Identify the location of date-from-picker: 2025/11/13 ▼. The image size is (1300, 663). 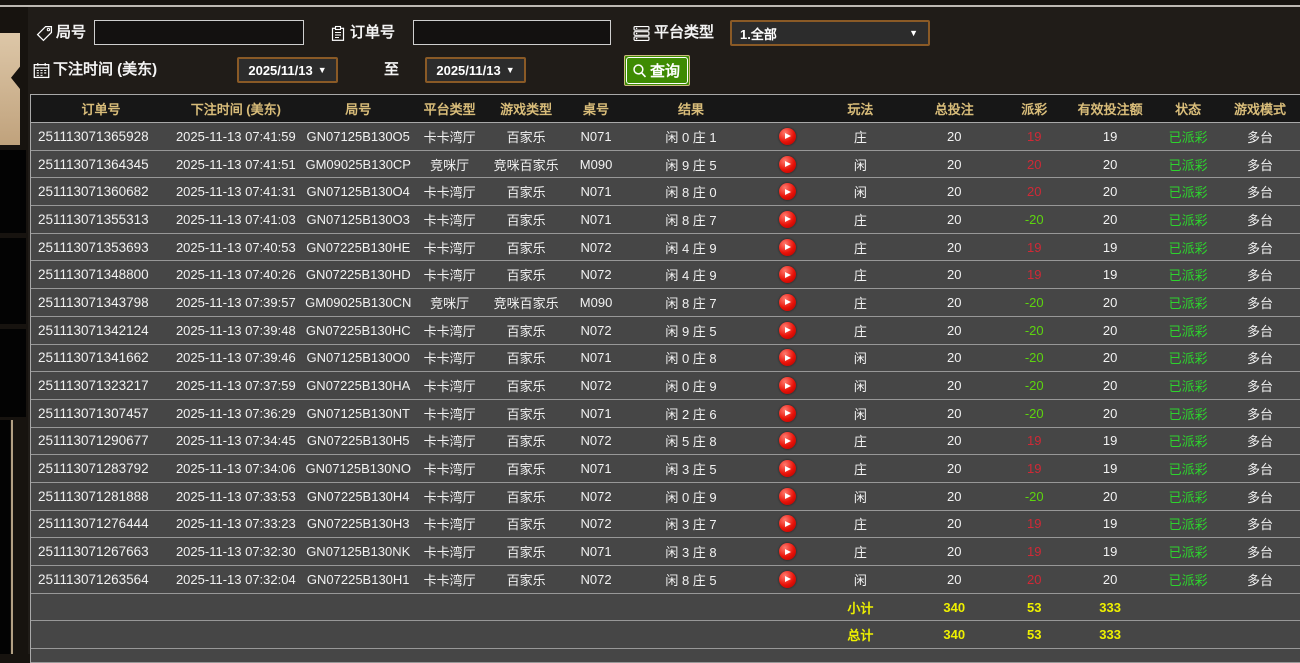
(287, 70).